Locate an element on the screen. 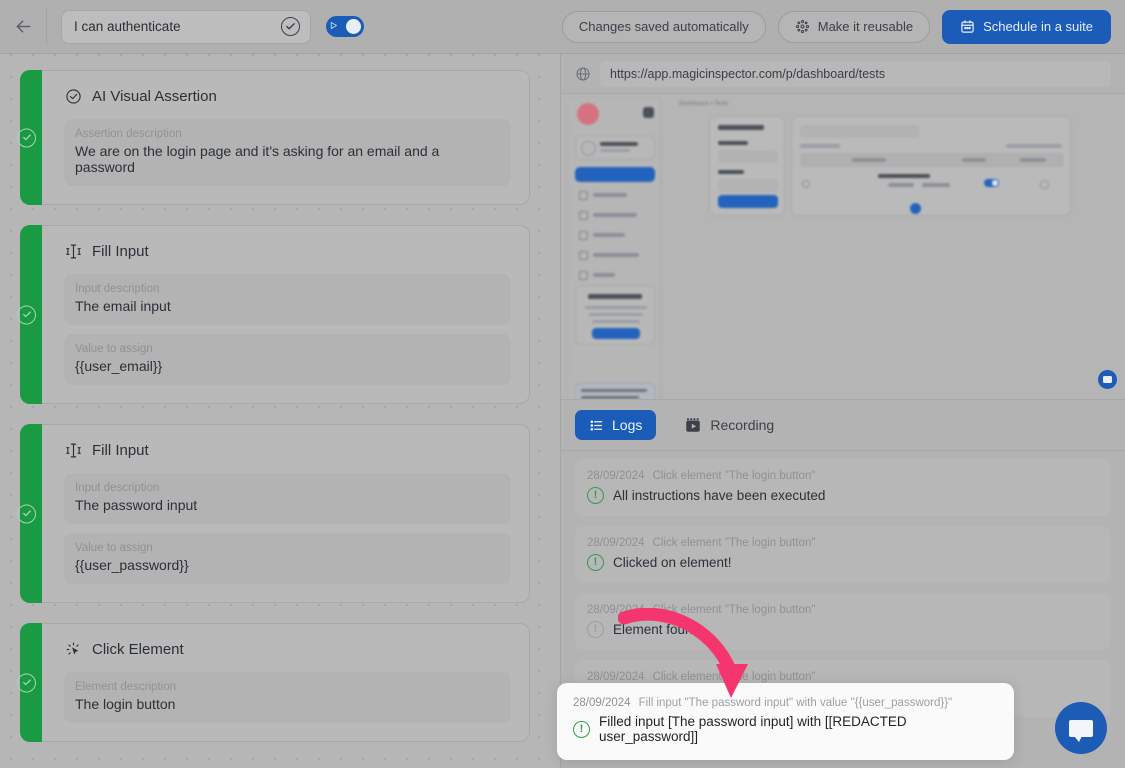 The height and width of the screenshot is (768, 1125). preview-pagination is located at coordinates (915, 208).